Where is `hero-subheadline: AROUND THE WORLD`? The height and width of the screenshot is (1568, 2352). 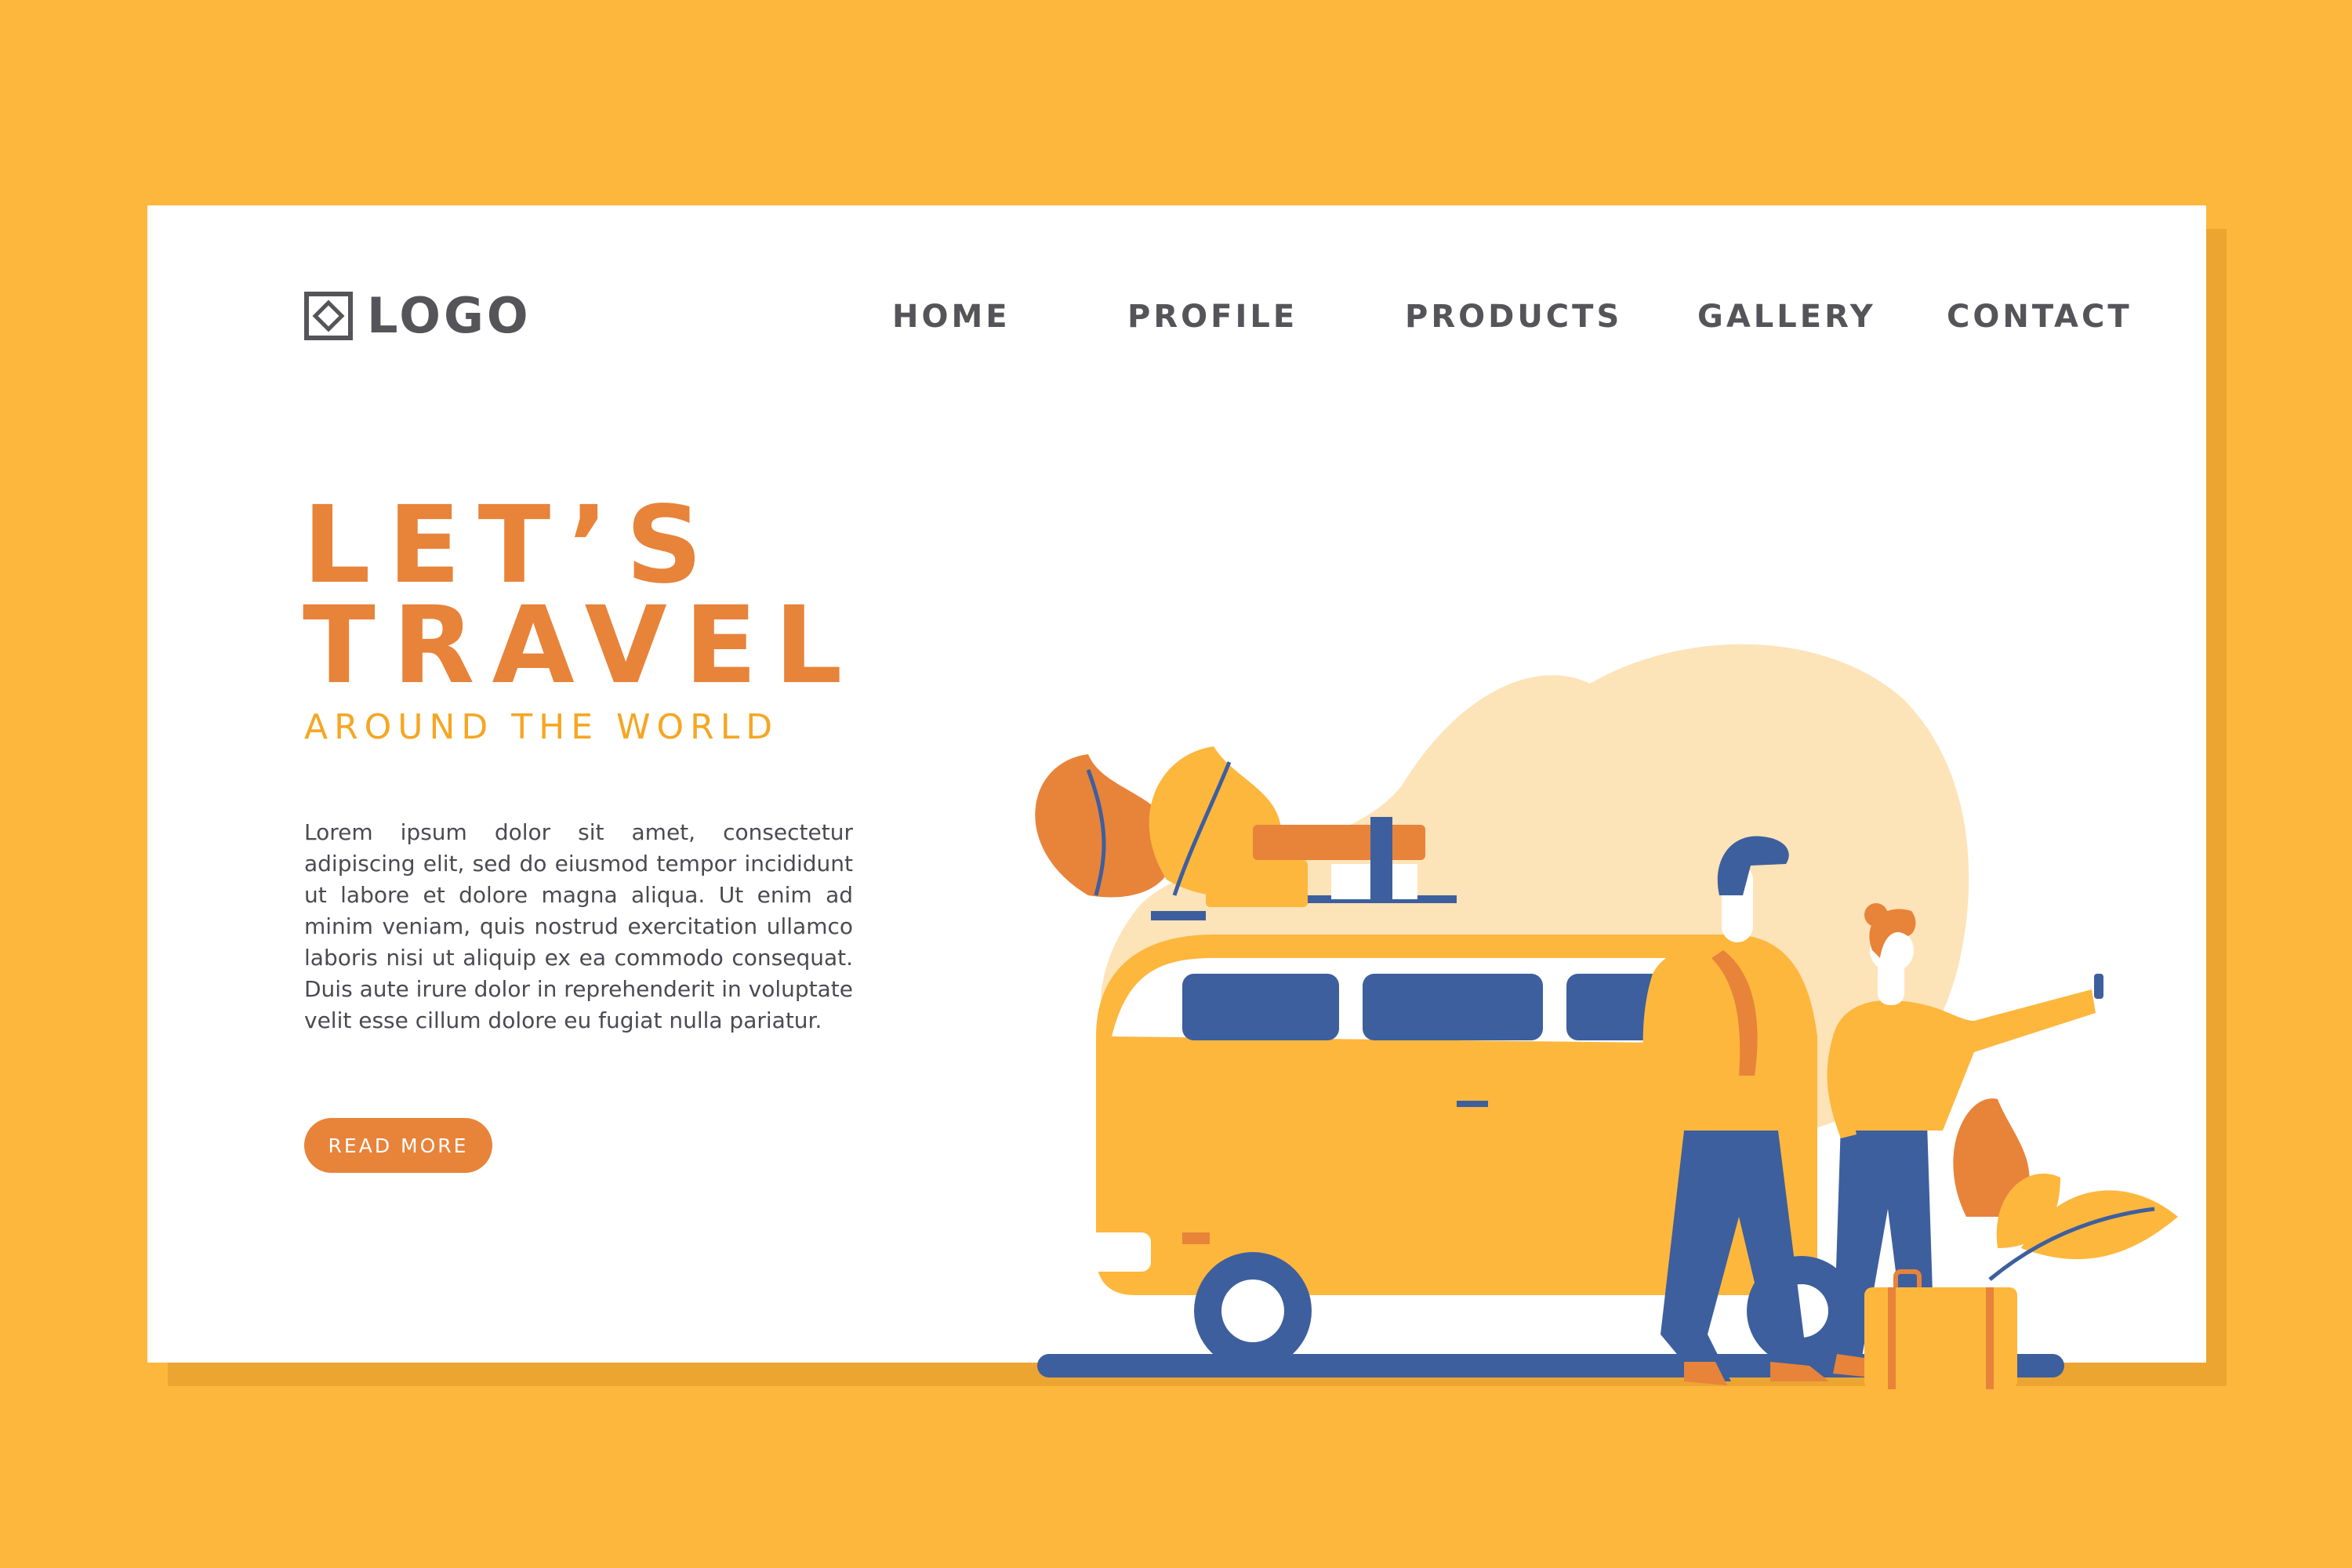 hero-subheadline: AROUND THE WORLD is located at coordinates (541, 727).